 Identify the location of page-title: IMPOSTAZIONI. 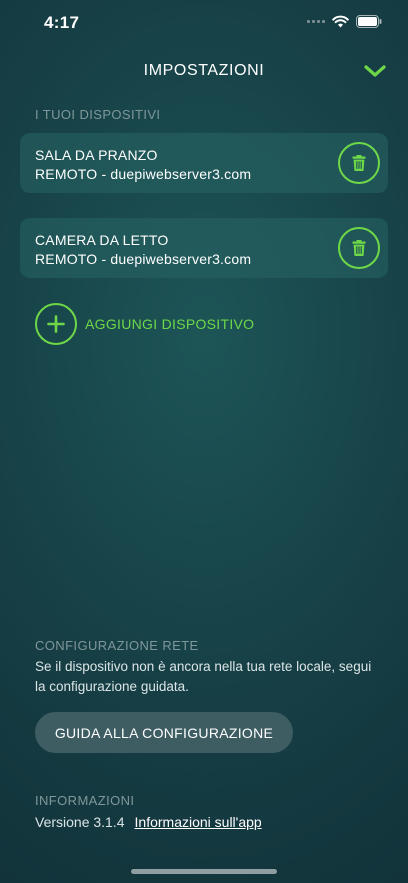
(204, 70).